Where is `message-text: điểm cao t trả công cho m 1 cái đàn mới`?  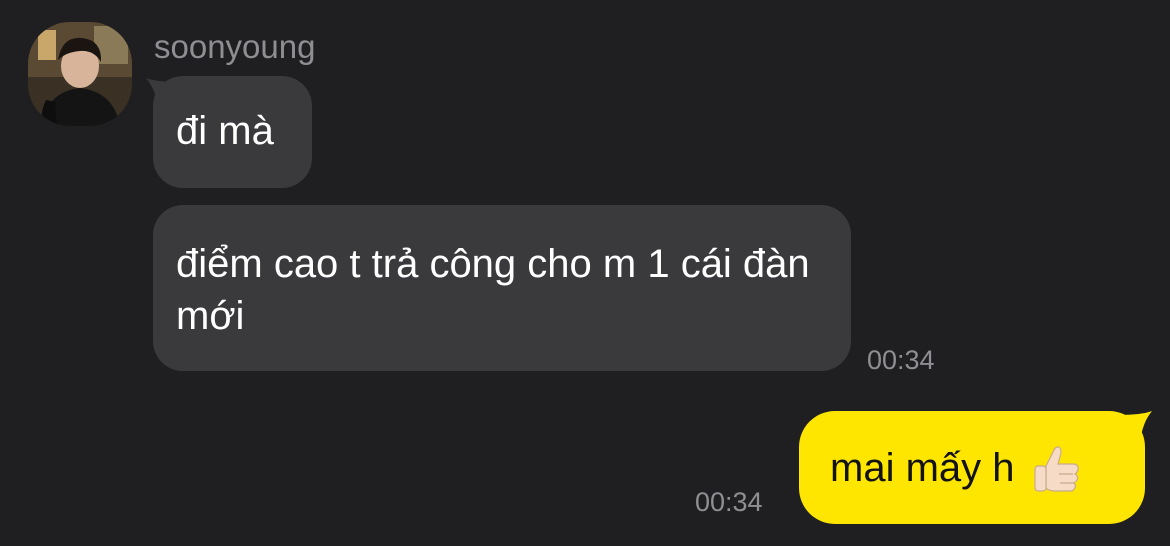 message-text: điểm cao t trả công cho m 1 cái đàn mới is located at coordinates (493, 290).